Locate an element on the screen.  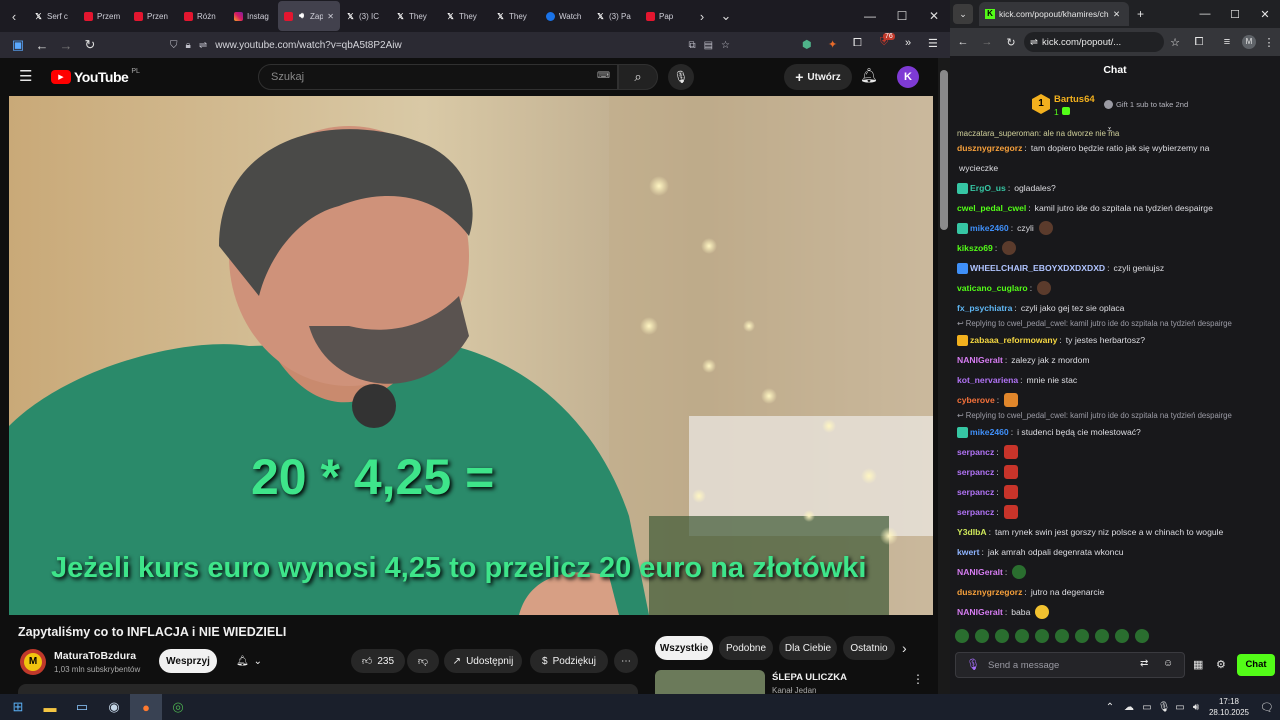
youtube-logo: ▶ YouTube PL is located at coordinates (95, 76).